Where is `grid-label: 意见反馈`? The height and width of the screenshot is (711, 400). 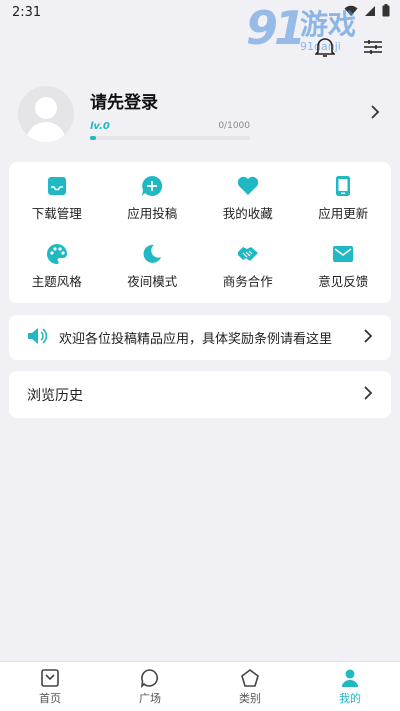
grid-label: 意见反馈 is located at coordinates (343, 281).